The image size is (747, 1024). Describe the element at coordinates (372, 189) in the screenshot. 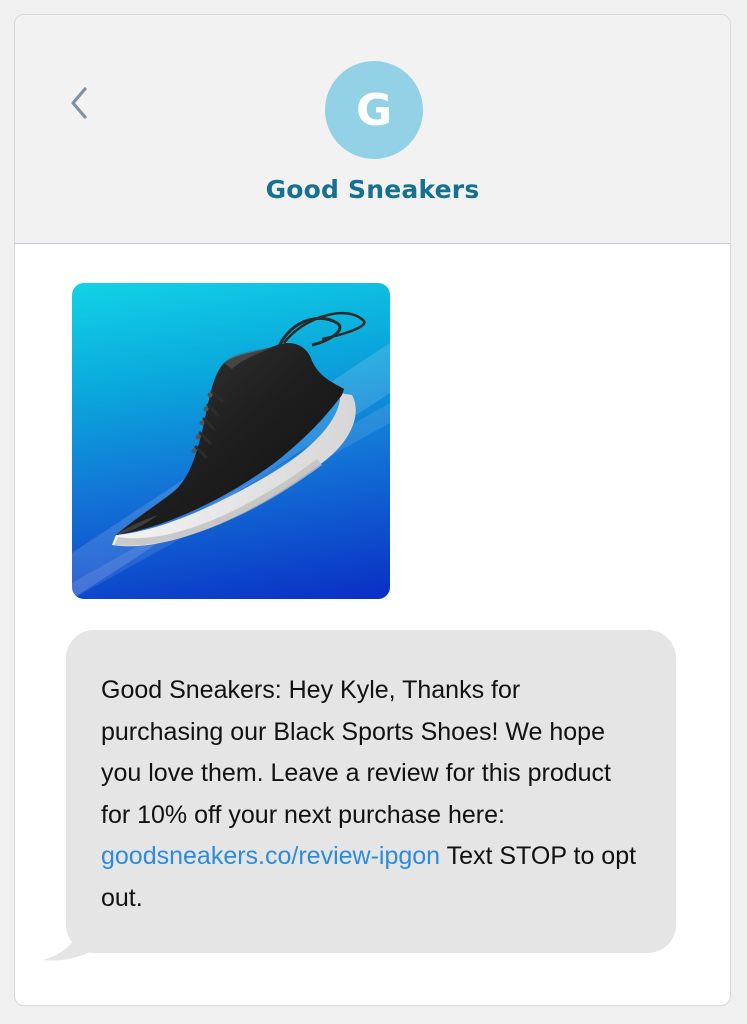

I see `contact-name: Good Sneakers` at that location.